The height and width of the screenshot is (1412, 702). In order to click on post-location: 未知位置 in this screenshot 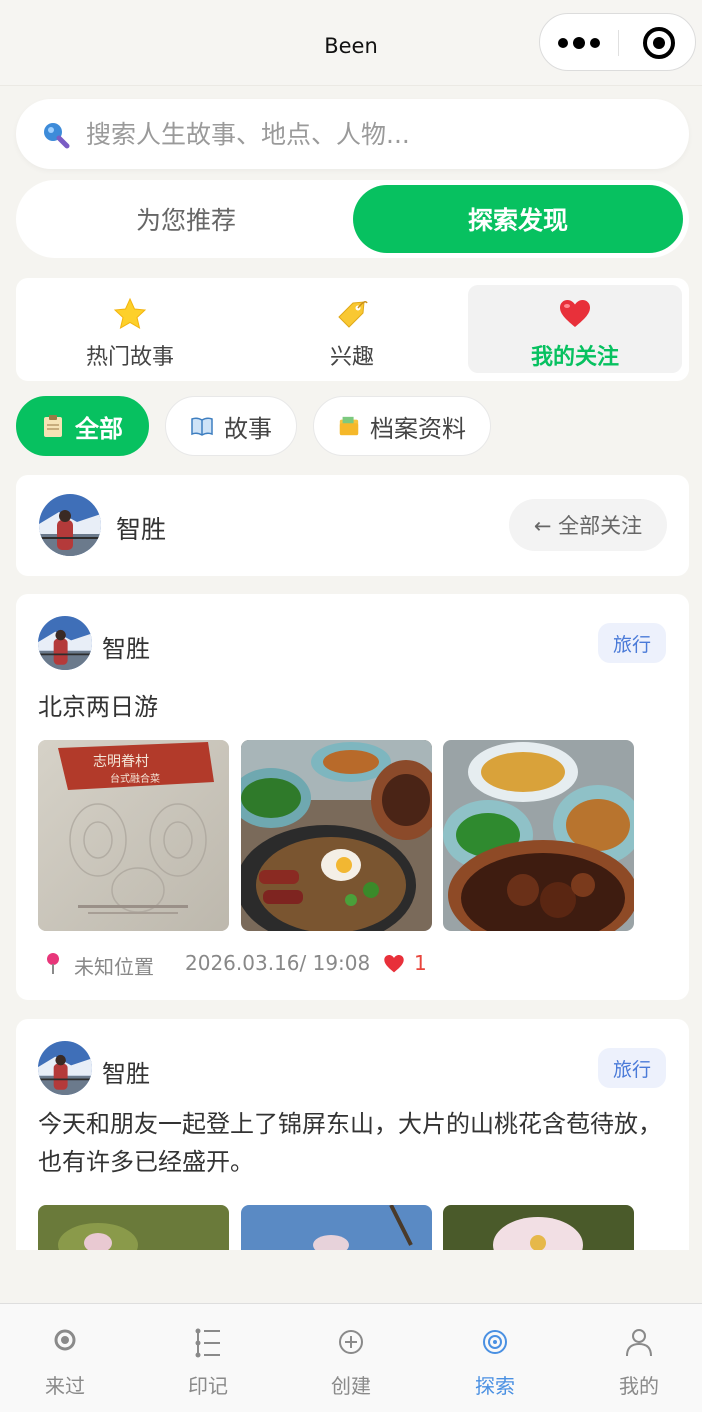, I will do `click(114, 967)`.